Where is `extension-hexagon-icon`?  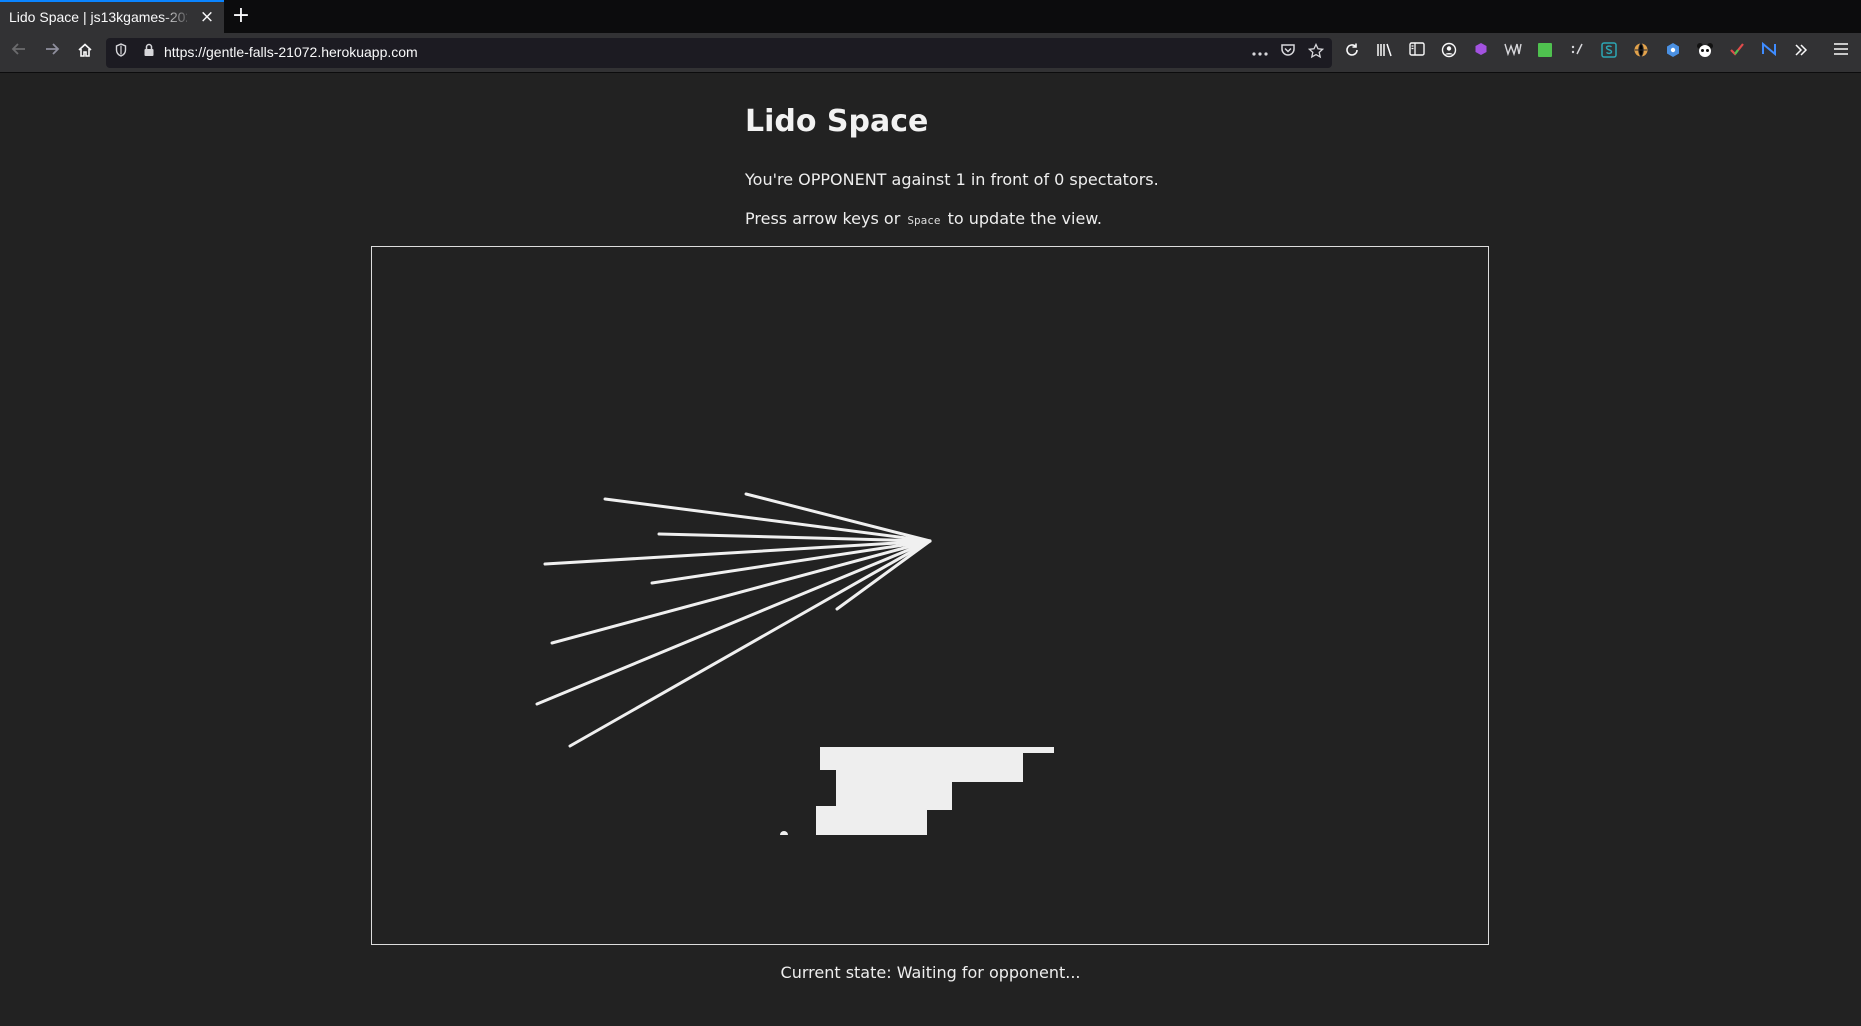
extension-hexagon-icon is located at coordinates (1673, 53).